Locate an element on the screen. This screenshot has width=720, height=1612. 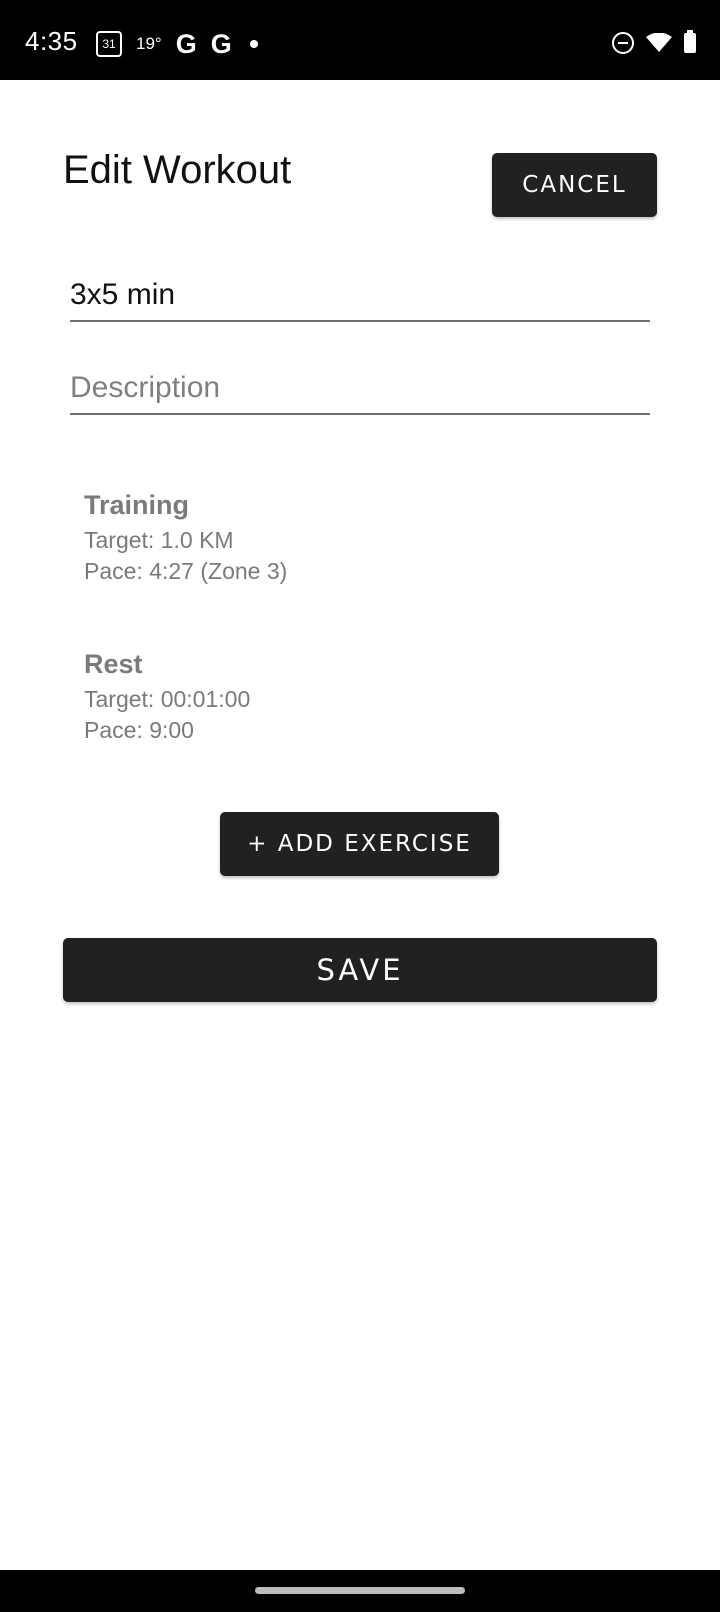
wifi-icon is located at coordinates (659, 42).